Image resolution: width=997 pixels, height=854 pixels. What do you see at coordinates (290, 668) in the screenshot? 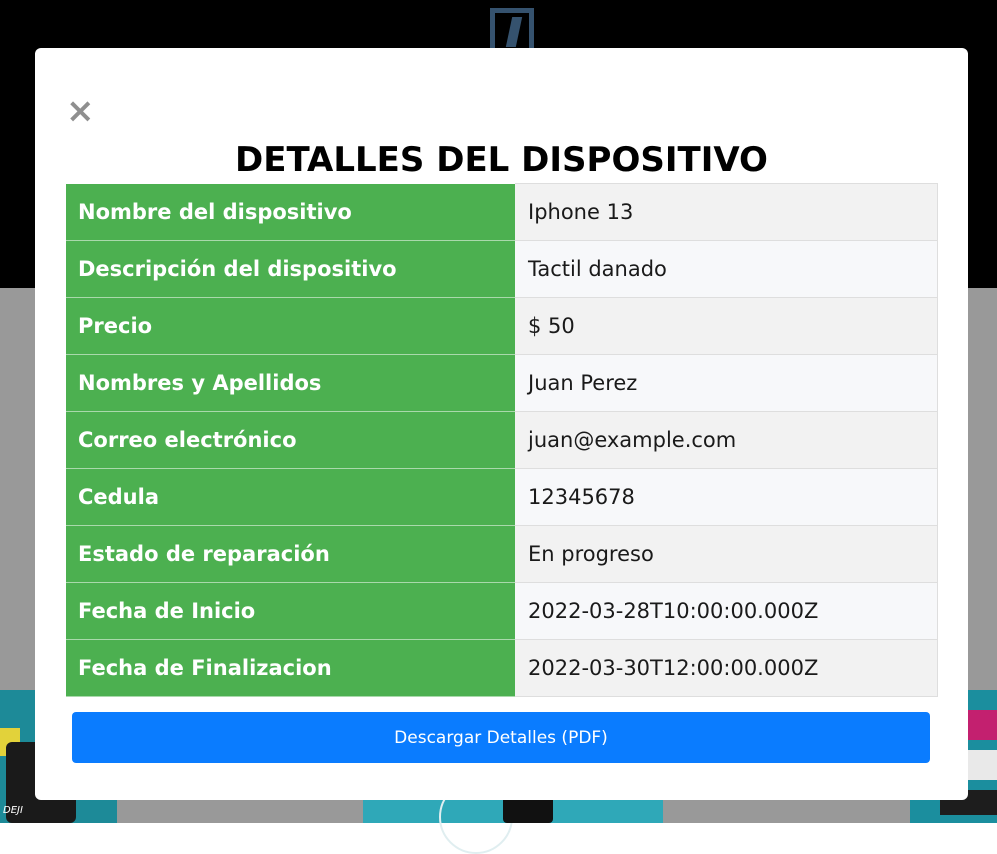
I see `field-label: Fecha de Finalizacion` at bounding box center [290, 668].